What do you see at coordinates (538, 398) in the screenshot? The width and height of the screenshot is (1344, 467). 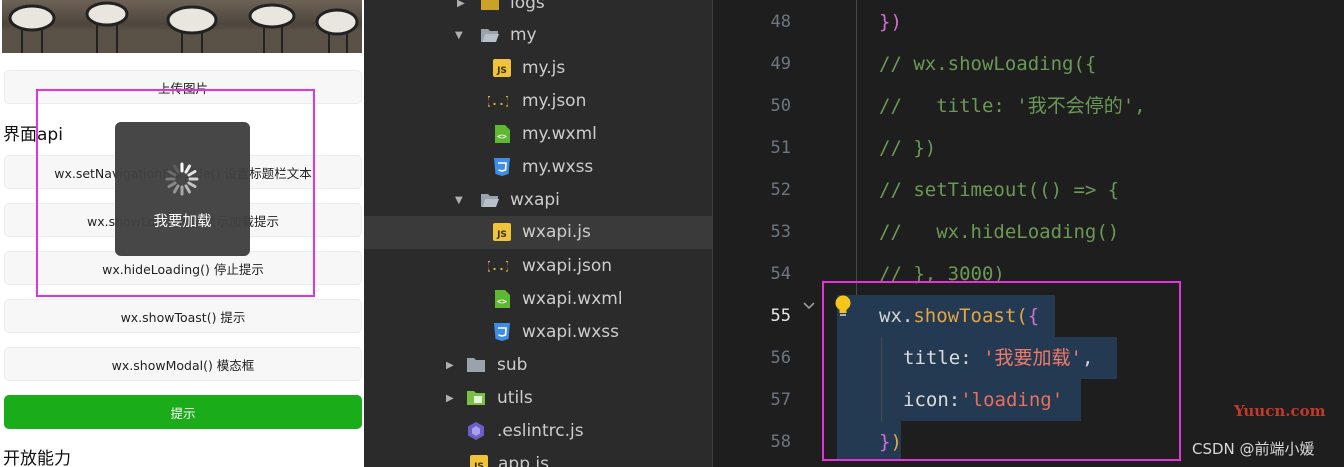 I see `tree-folder-utils: ▶ utils` at bounding box center [538, 398].